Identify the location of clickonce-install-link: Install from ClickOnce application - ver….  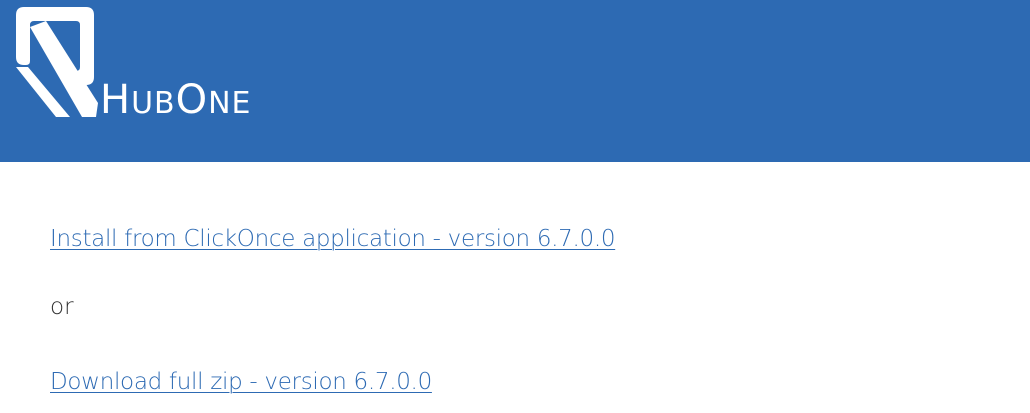
(332, 239).